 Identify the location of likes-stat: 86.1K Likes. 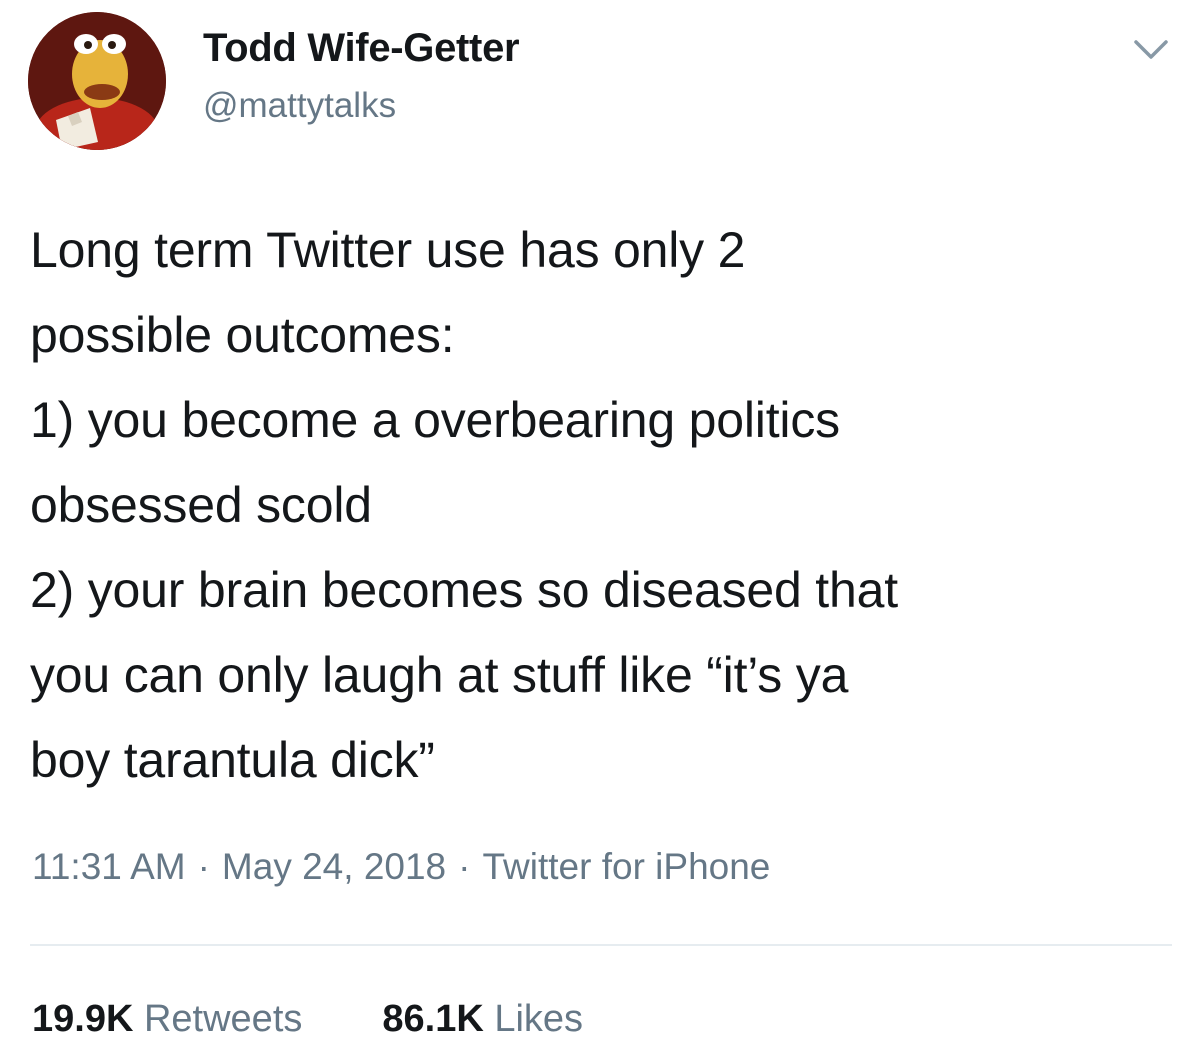
(482, 1019).